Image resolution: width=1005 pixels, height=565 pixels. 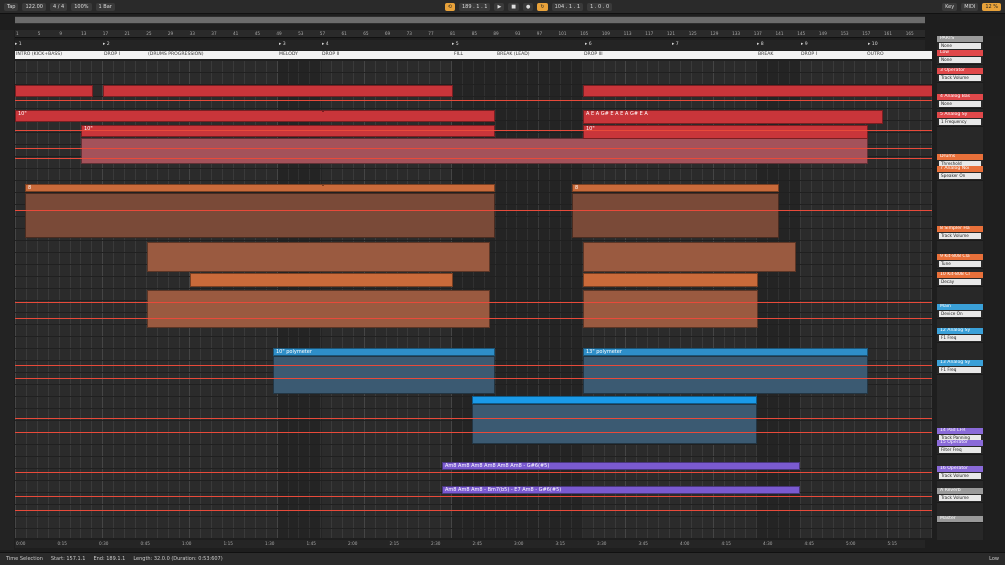 What do you see at coordinates (675, 44) in the screenshot?
I see `locator-marker: ▸ 7` at bounding box center [675, 44].